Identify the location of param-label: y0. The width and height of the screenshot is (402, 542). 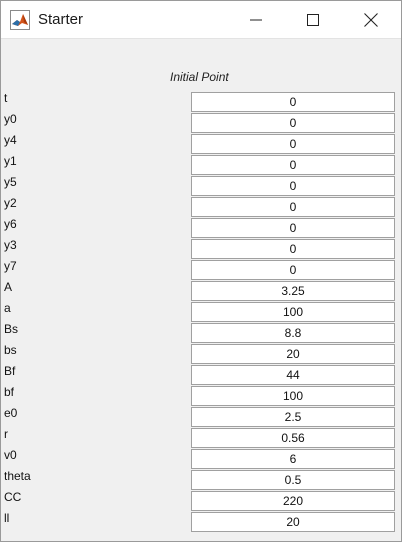
(10, 119).